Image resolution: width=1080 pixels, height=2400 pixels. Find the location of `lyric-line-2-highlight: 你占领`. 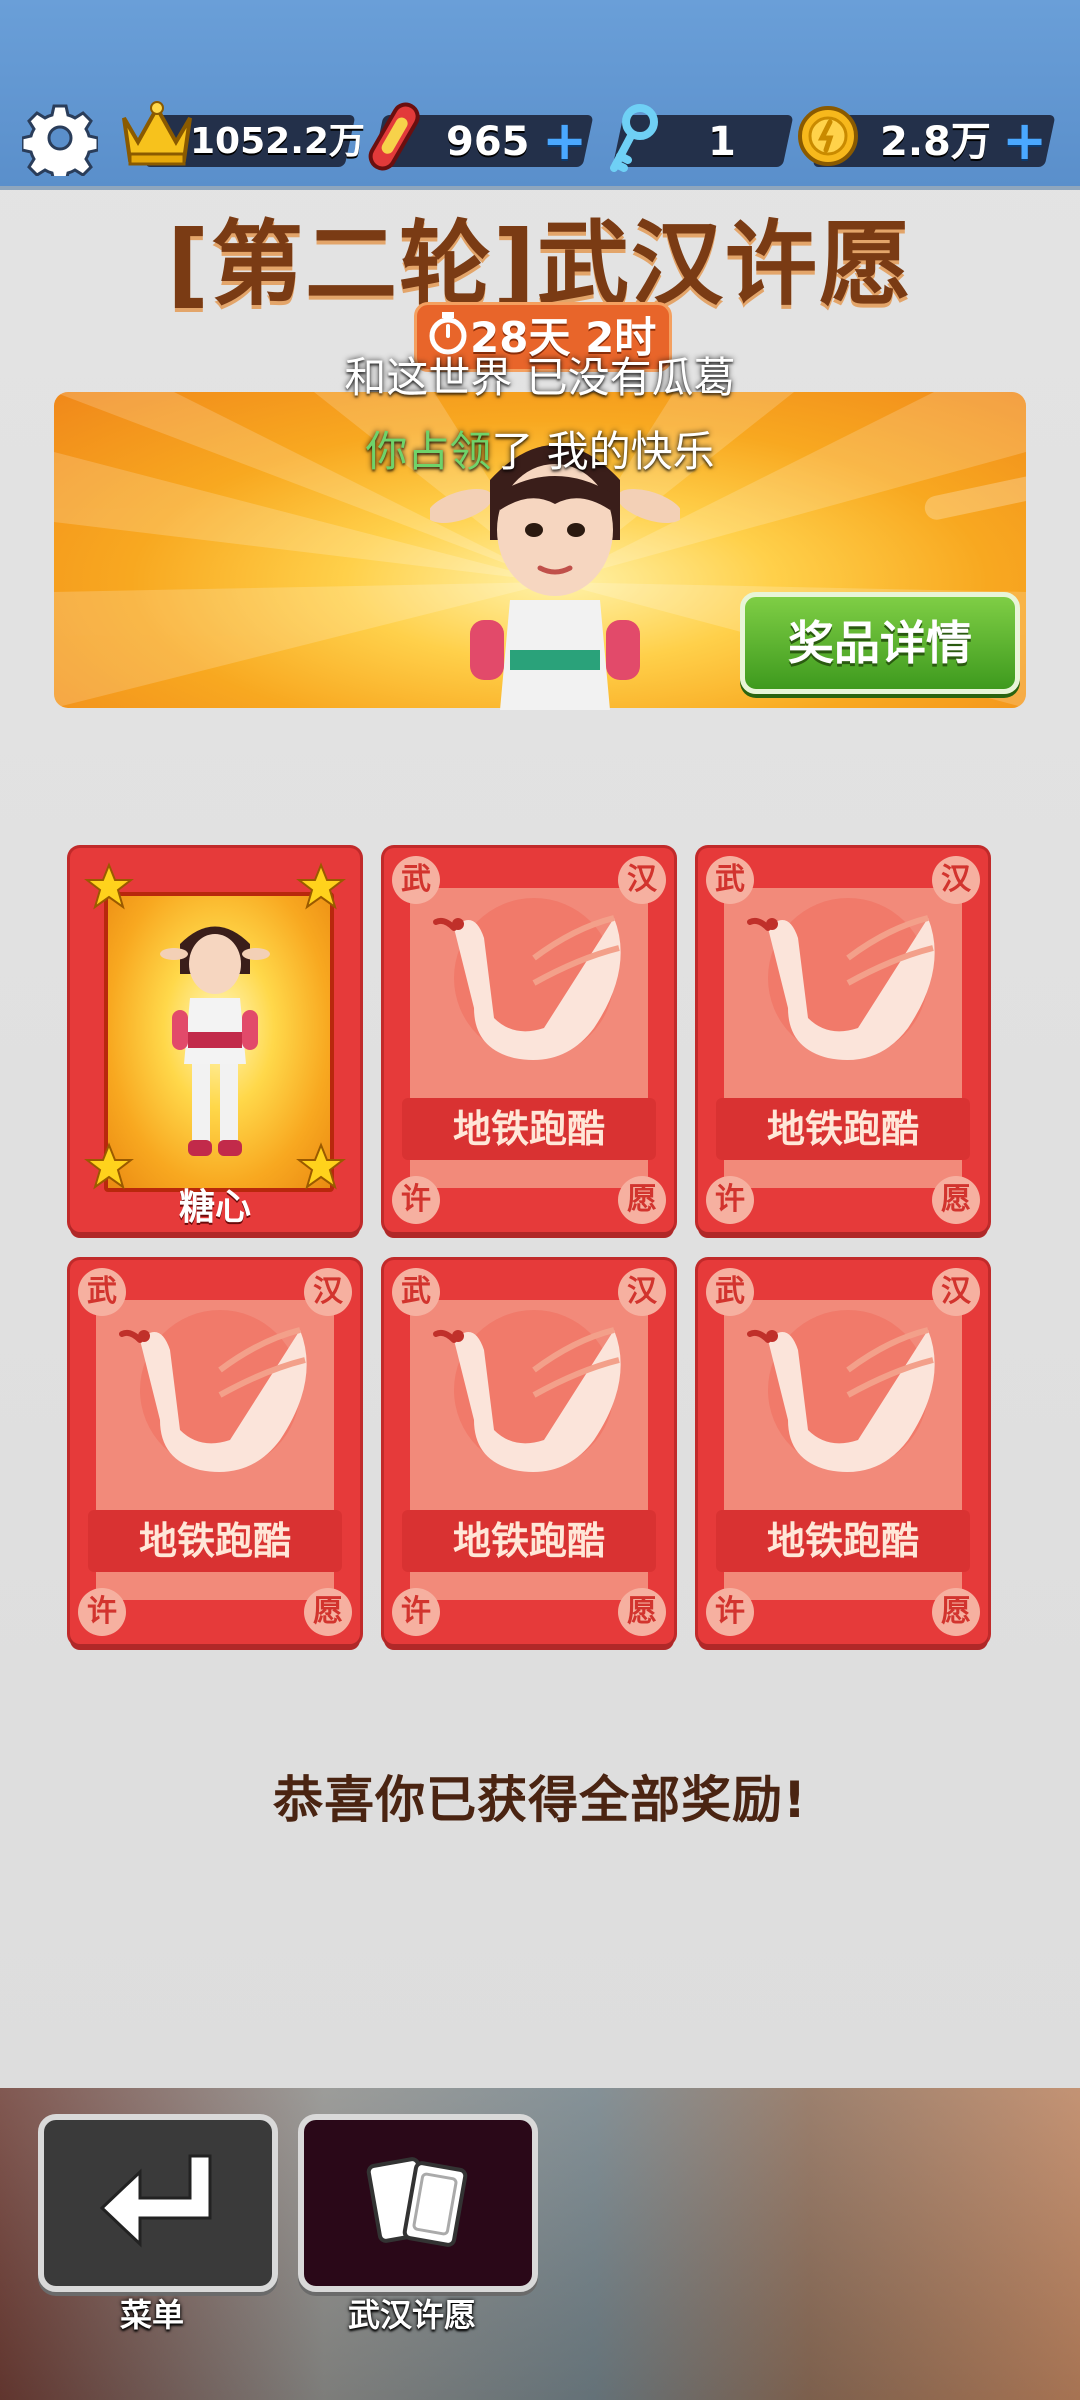

lyric-line-2-highlight: 你占领 is located at coordinates (428, 451).